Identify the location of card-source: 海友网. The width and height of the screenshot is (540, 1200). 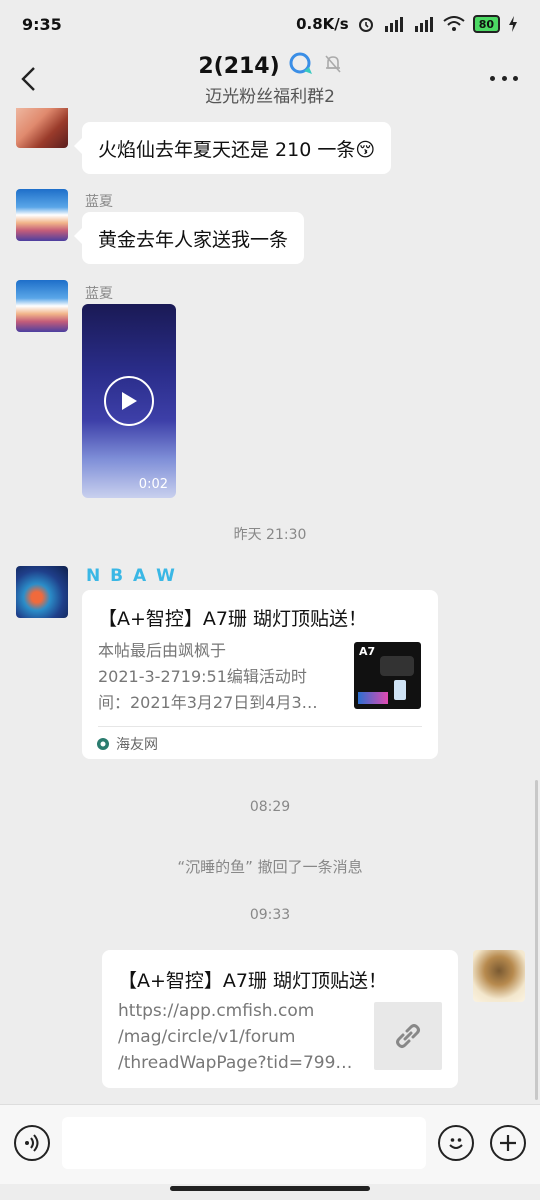
(127, 744).